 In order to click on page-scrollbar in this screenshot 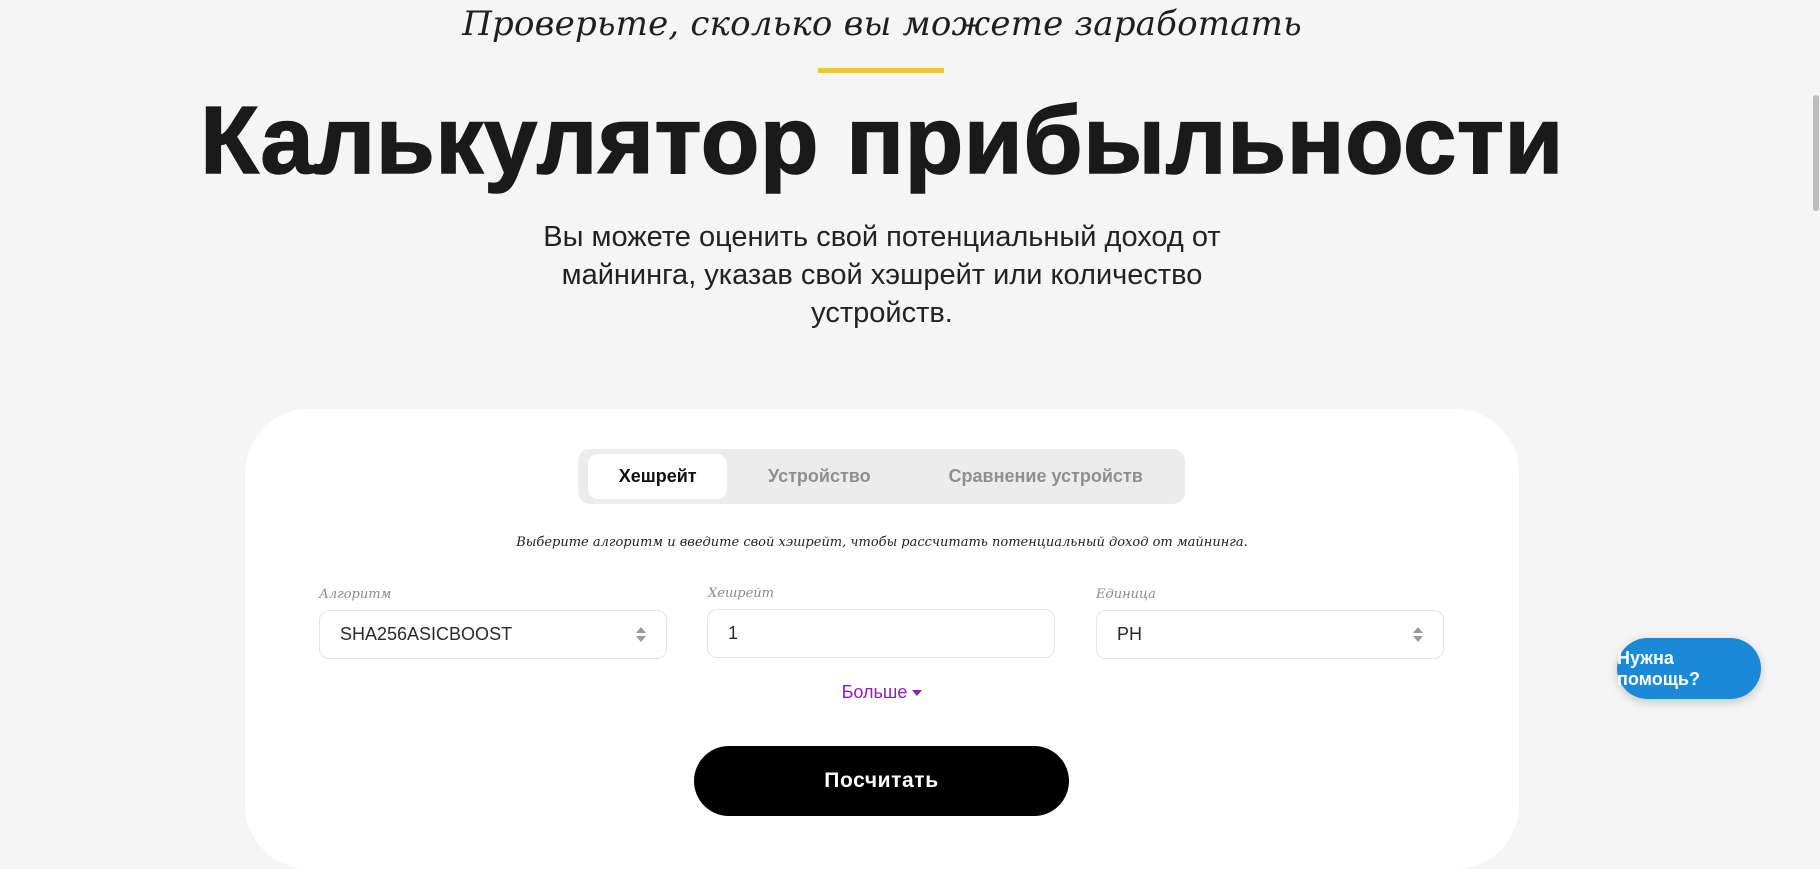, I will do `click(1816, 153)`.